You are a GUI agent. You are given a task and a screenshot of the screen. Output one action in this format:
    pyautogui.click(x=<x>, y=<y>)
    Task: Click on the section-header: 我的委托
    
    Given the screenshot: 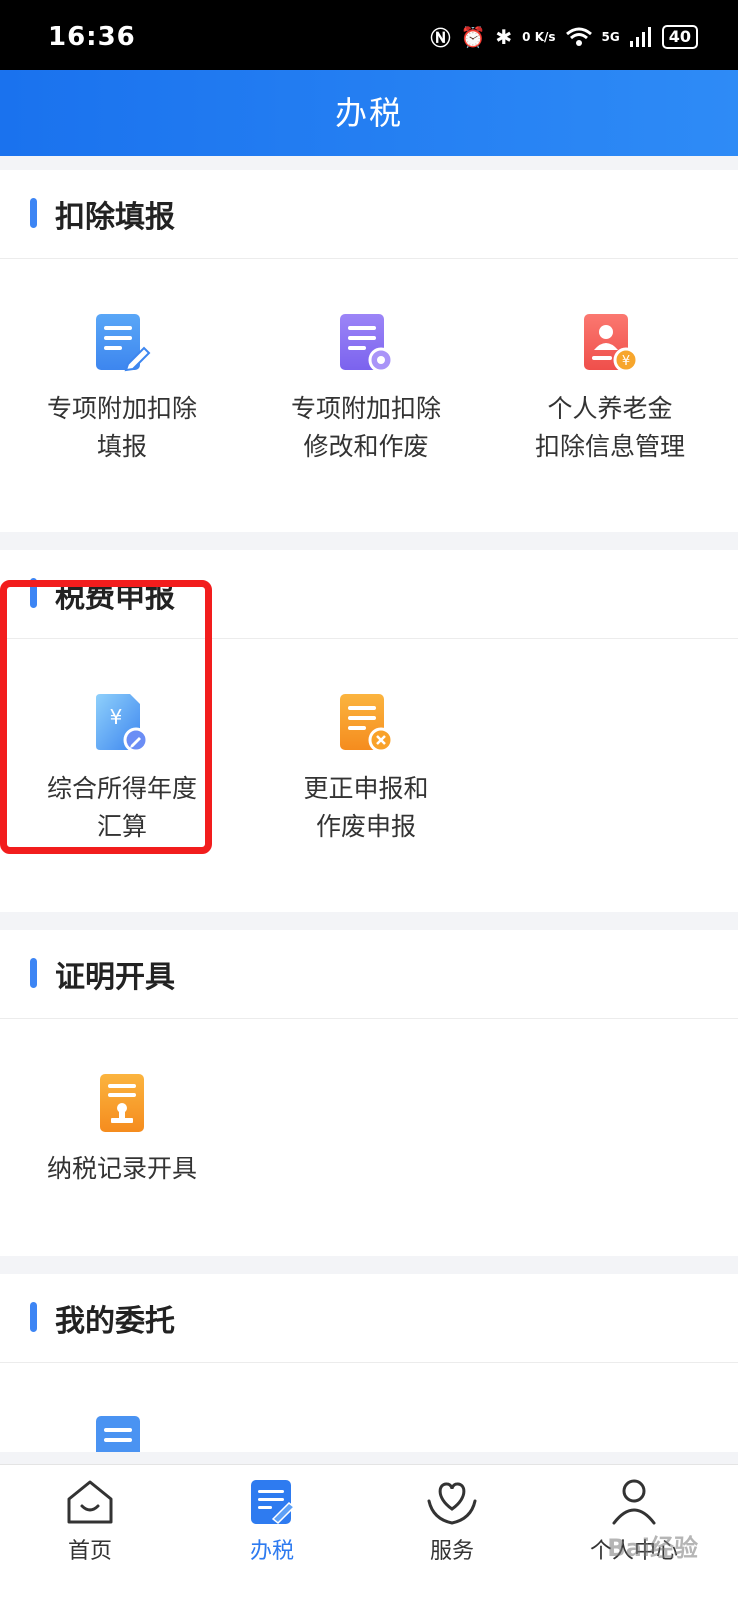 What is the action you would take?
    pyautogui.click(x=369, y=1318)
    